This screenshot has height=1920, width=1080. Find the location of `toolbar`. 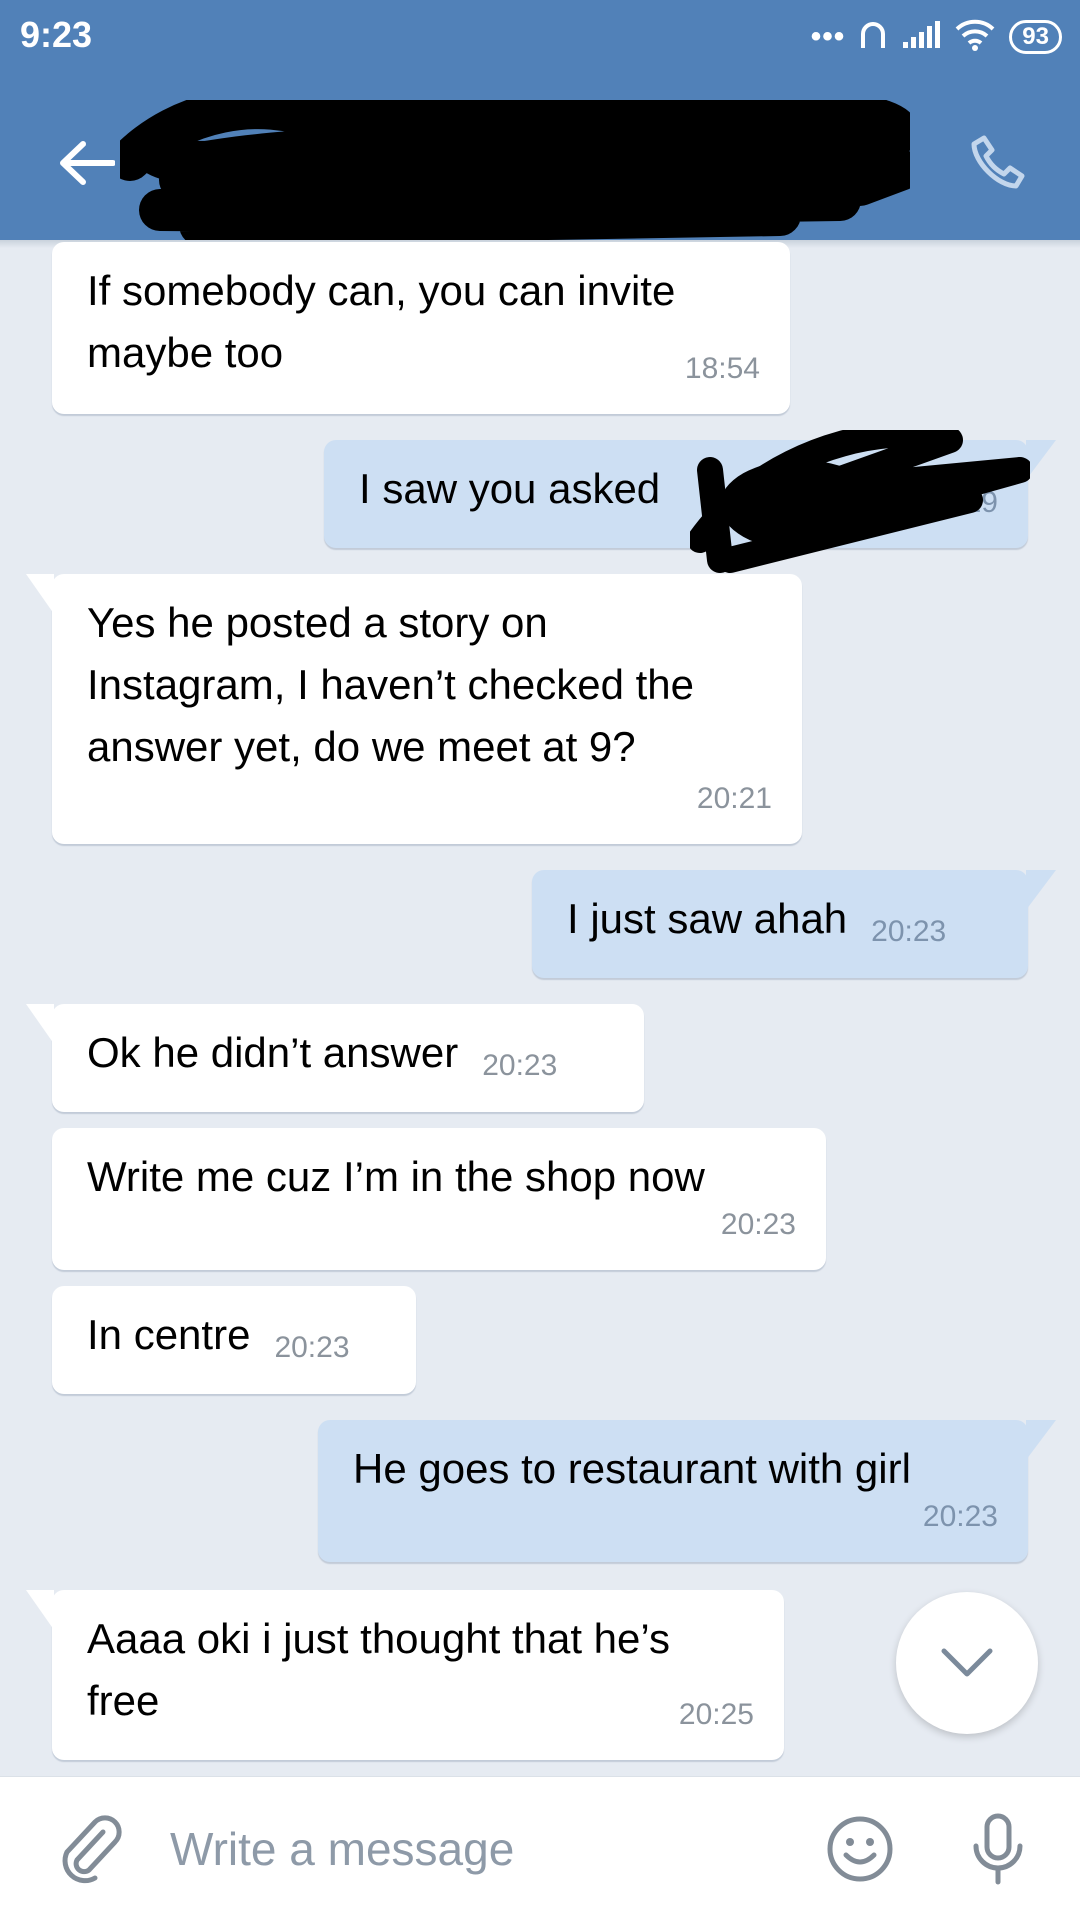

toolbar is located at coordinates (540, 170).